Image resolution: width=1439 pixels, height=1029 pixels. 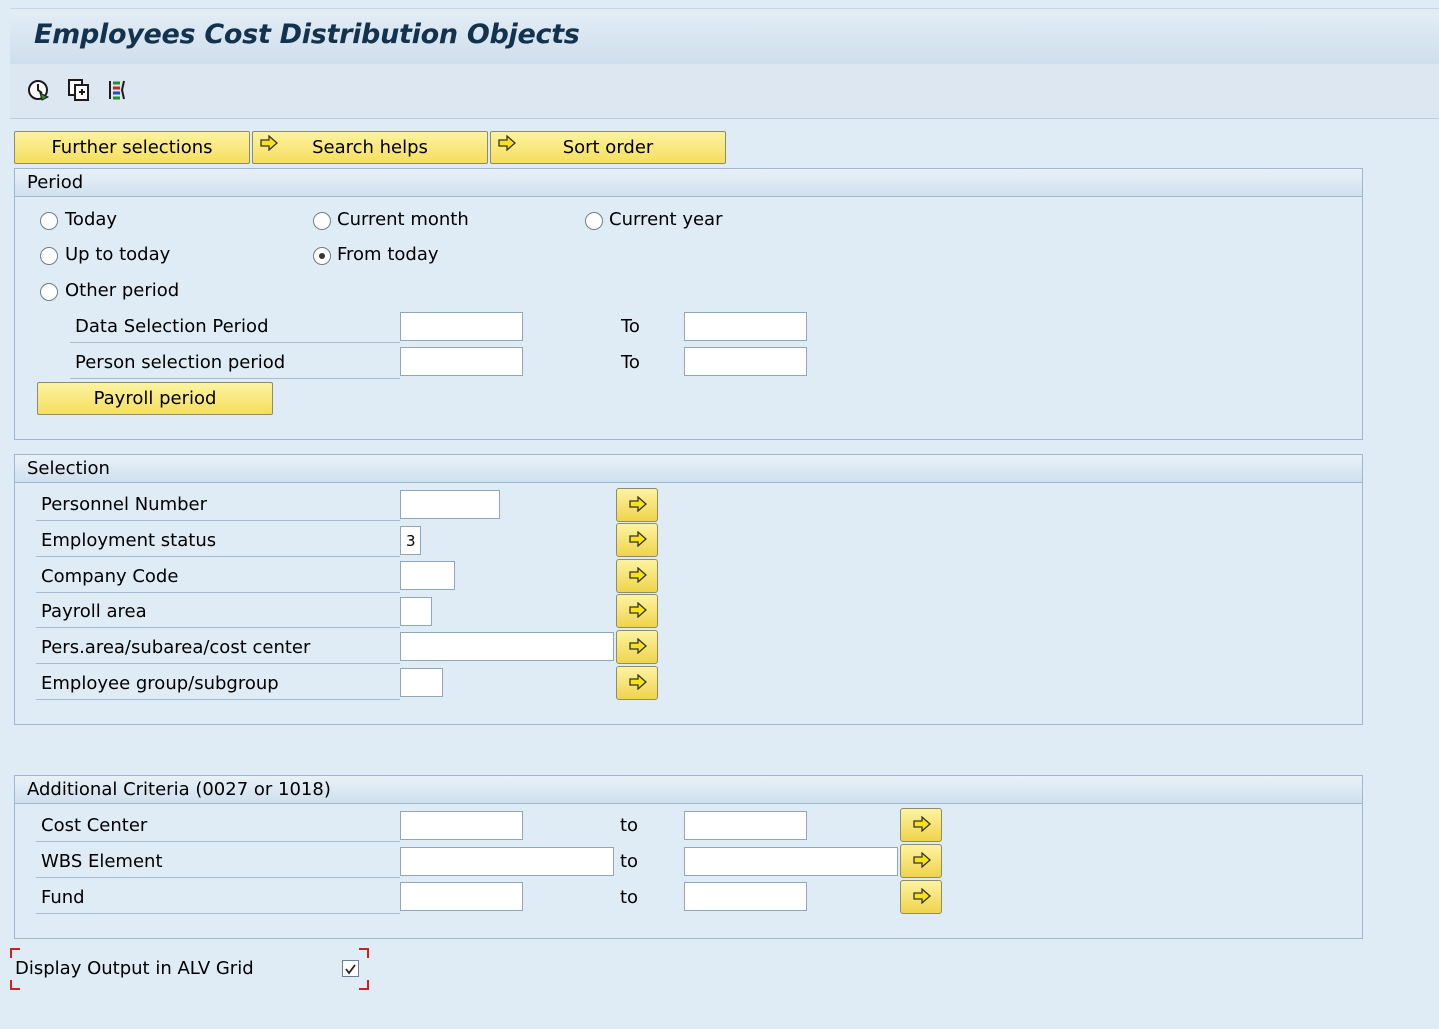 I want to click on personnel-number-label: Personnel Number, so click(x=124, y=504).